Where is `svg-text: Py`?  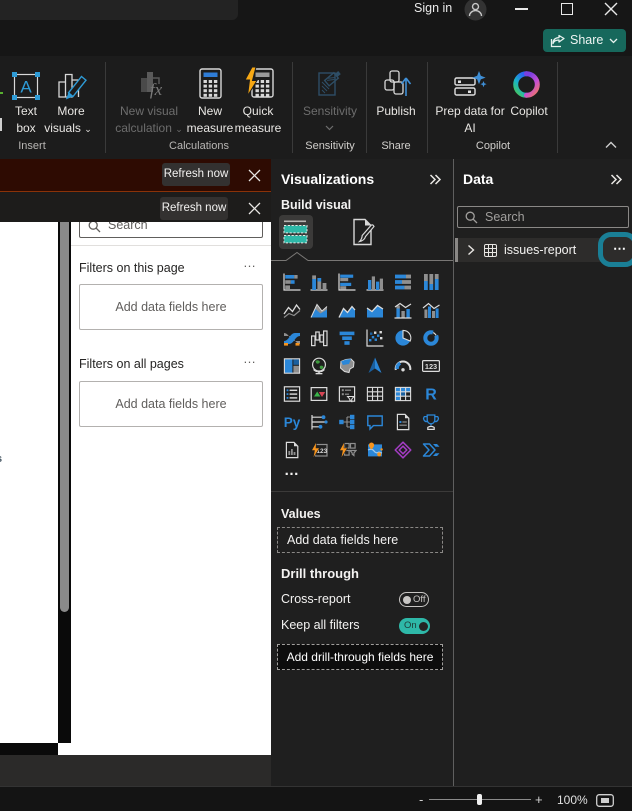 svg-text: Py is located at coordinates (291, 422).